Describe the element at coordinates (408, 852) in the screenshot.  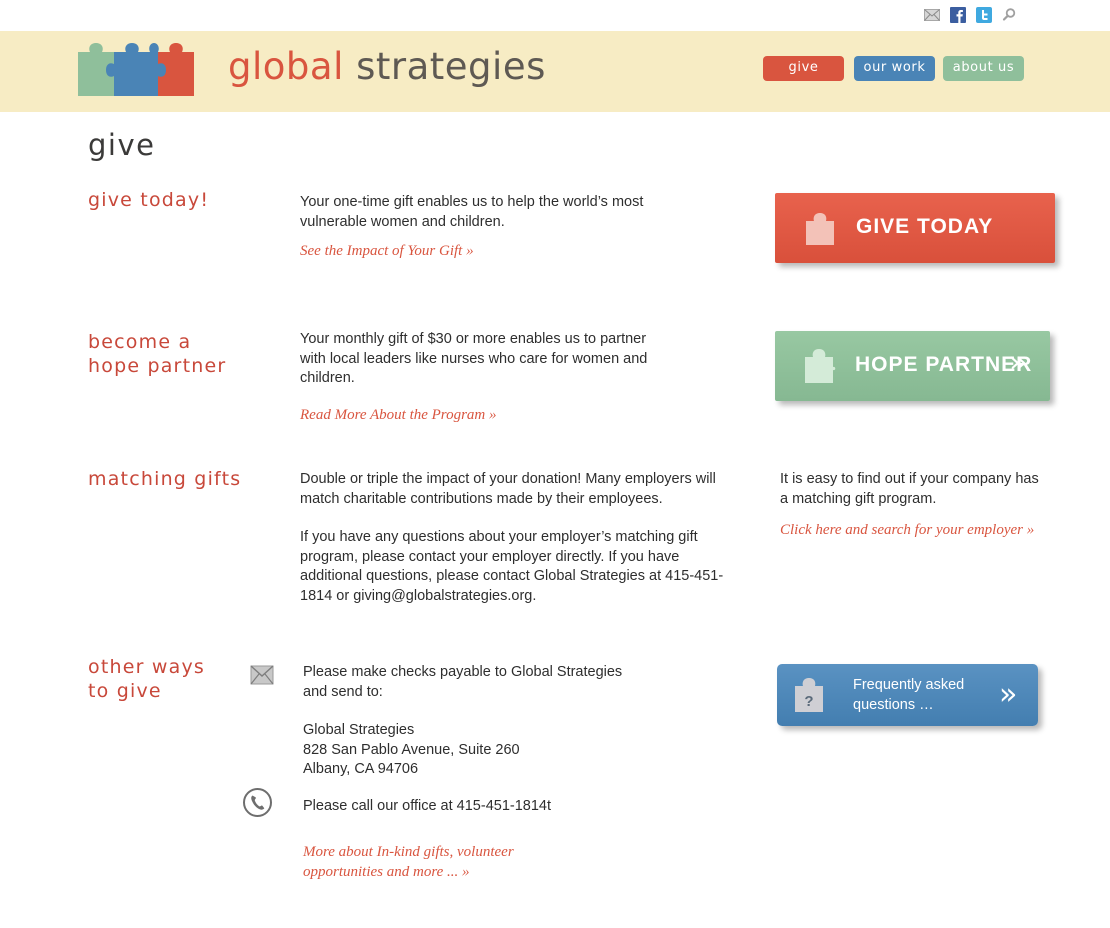
I see `in-kind-gifts-link-line1: More about In-kind gifts, volunteer` at that location.